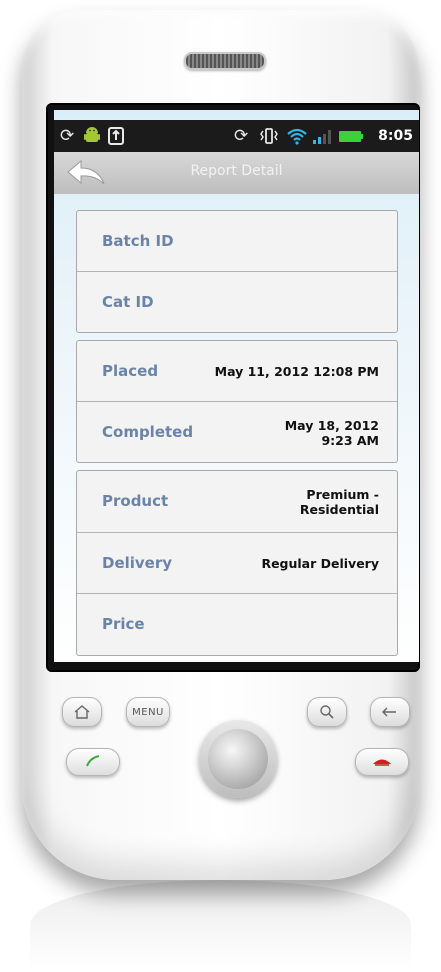 The image size is (441, 972). I want to click on back-button, so click(390, 712).